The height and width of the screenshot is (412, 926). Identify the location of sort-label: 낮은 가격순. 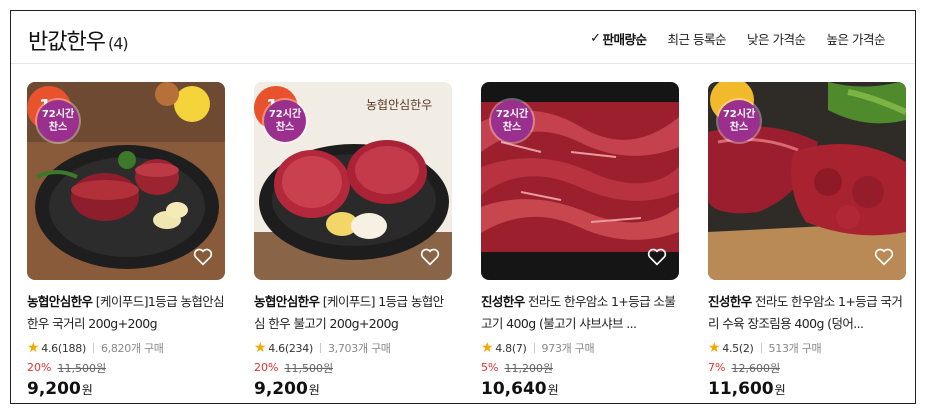
(776, 39).